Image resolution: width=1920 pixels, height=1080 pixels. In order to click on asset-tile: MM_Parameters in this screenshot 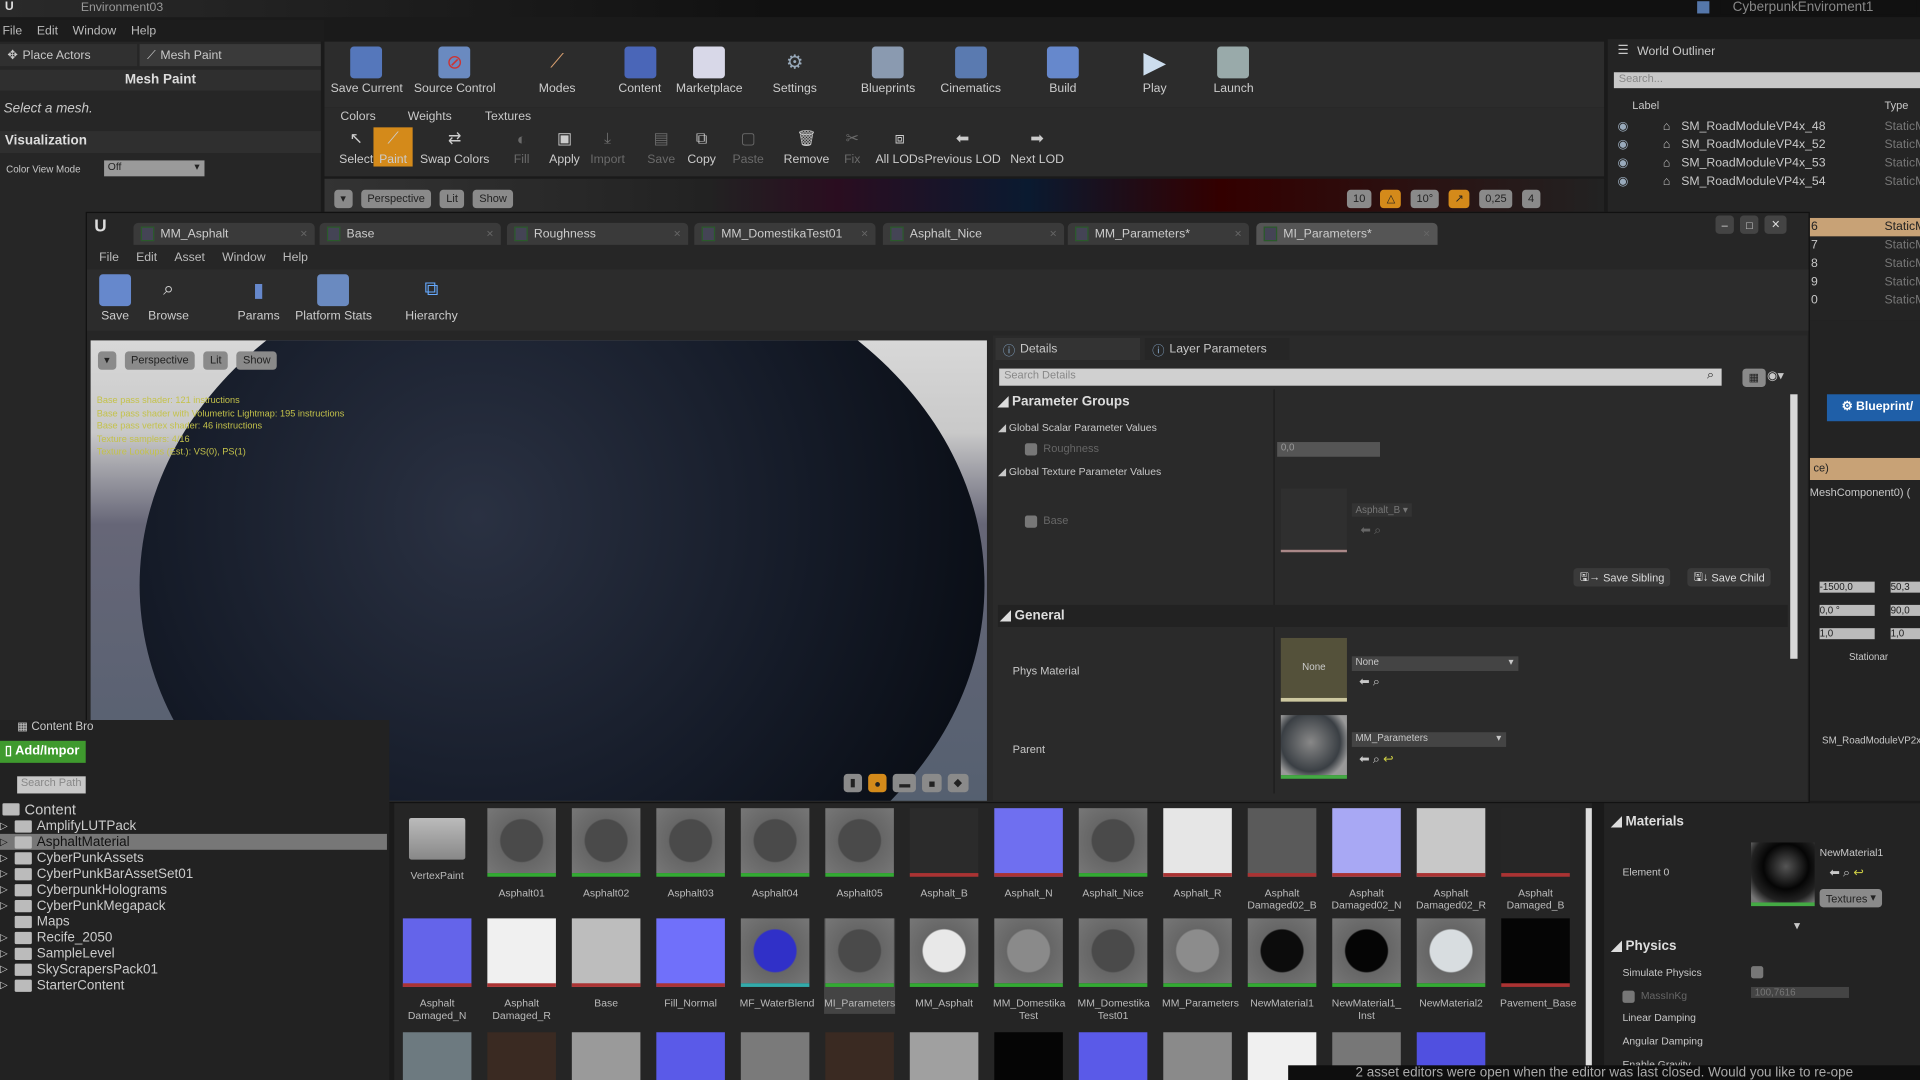, I will do `click(1200, 963)`.